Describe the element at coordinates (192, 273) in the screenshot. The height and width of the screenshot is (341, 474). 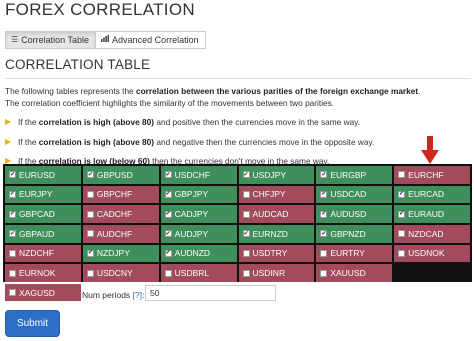
I see `pair-label: USDBRL` at that location.